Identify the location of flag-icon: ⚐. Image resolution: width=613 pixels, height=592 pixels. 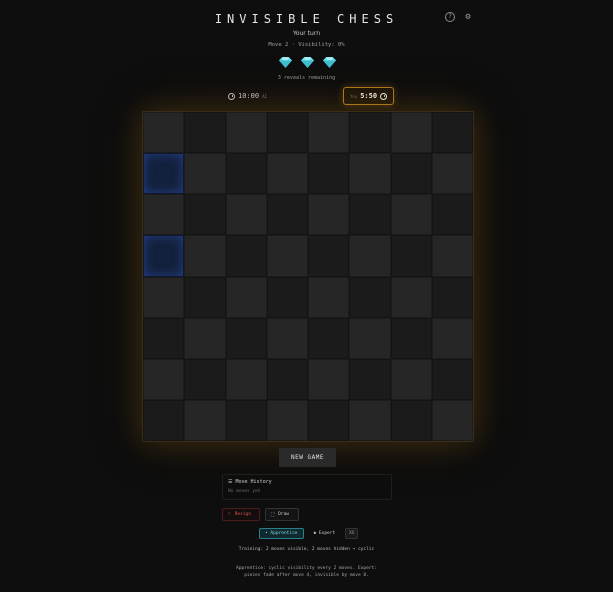
(229, 514).